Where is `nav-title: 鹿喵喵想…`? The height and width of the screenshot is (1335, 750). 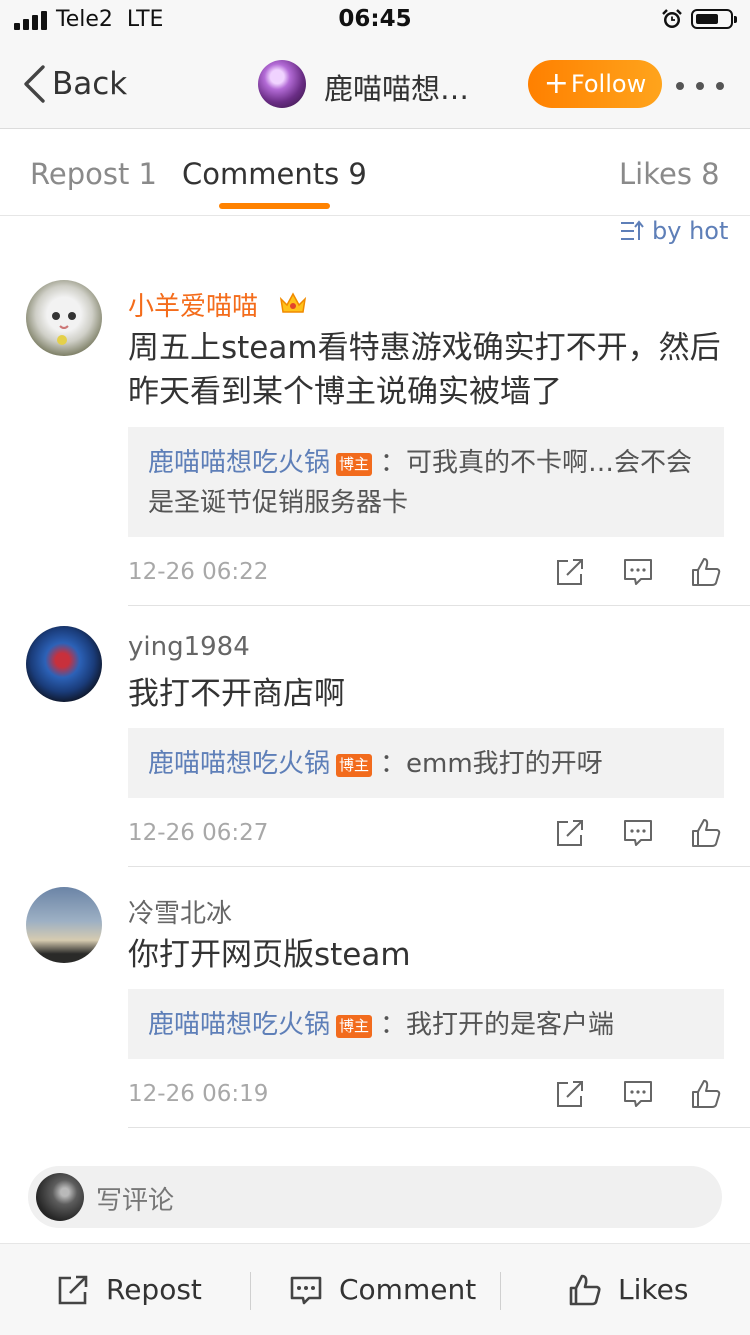
nav-title: 鹿喵喵想… is located at coordinates (396, 87).